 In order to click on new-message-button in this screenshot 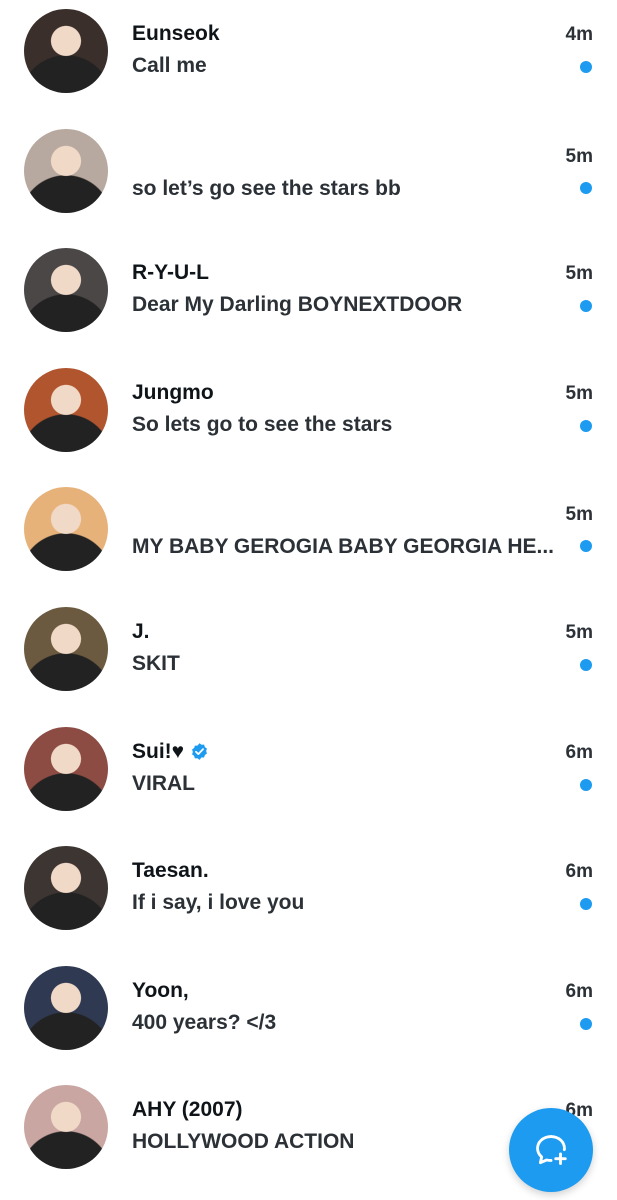, I will do `click(551, 1150)`.